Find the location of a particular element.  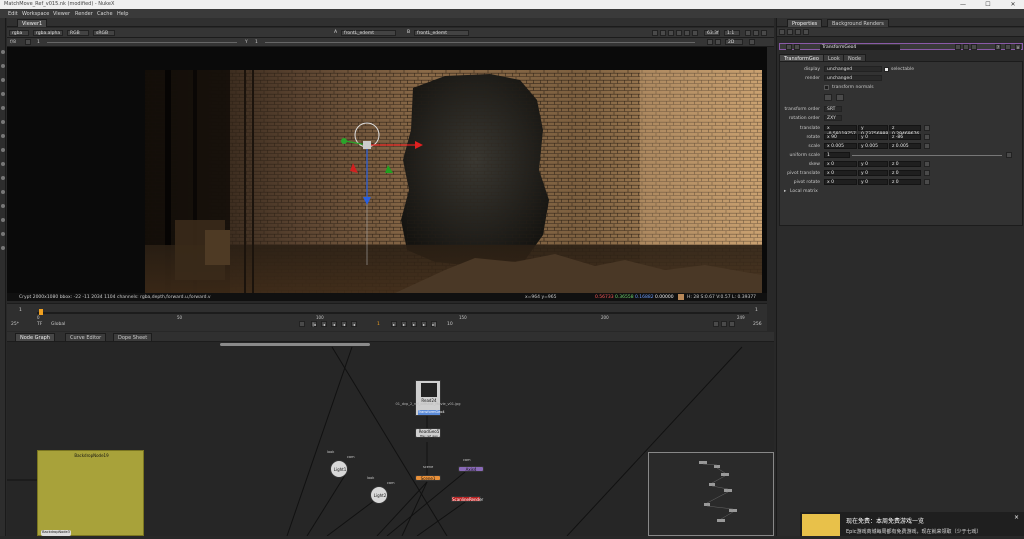

tab-background-renders: Background Renders is located at coordinates (858, 23).